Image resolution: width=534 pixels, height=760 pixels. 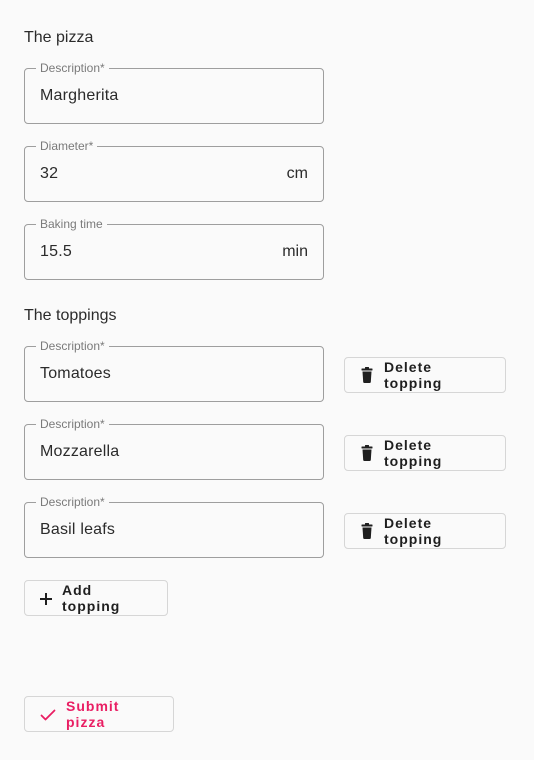 I want to click on topping-description-value: Tomatoes, so click(x=75, y=373).